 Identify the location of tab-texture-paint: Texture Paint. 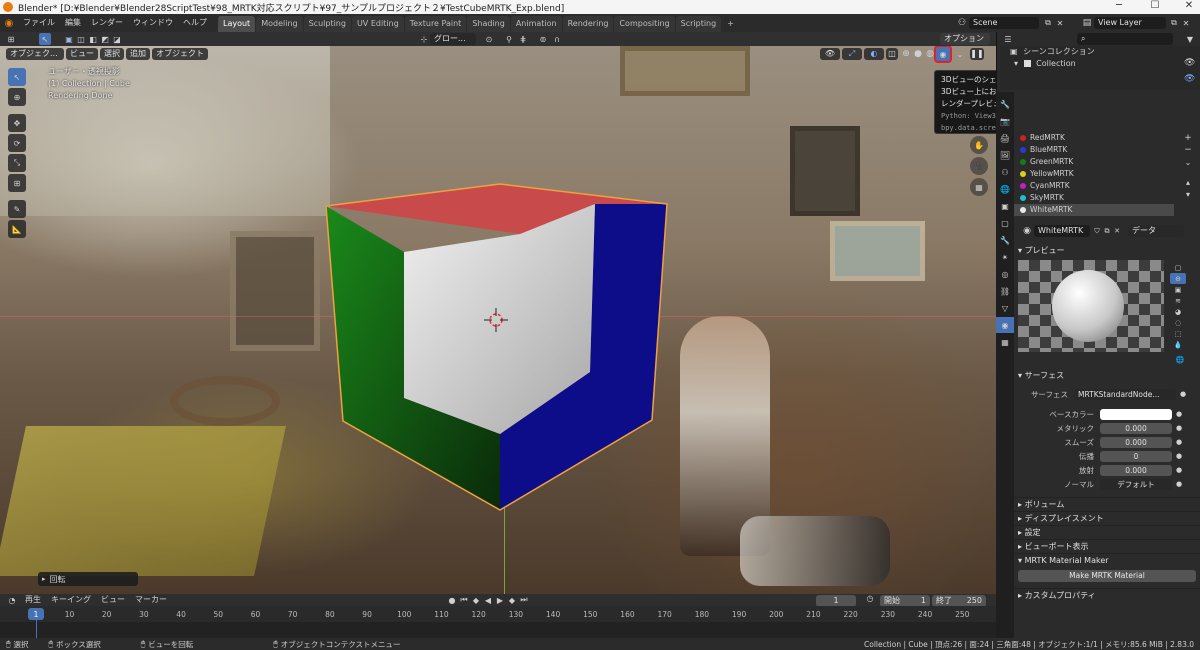
(435, 24).